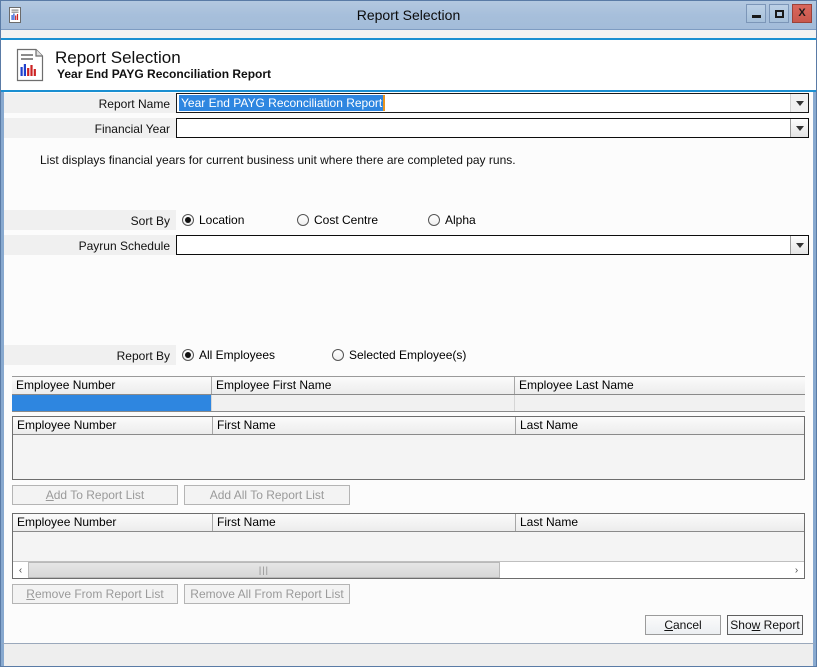 The height and width of the screenshot is (667, 817). I want to click on payrun-schedule-label: Payrun Schedule, so click(90, 245).